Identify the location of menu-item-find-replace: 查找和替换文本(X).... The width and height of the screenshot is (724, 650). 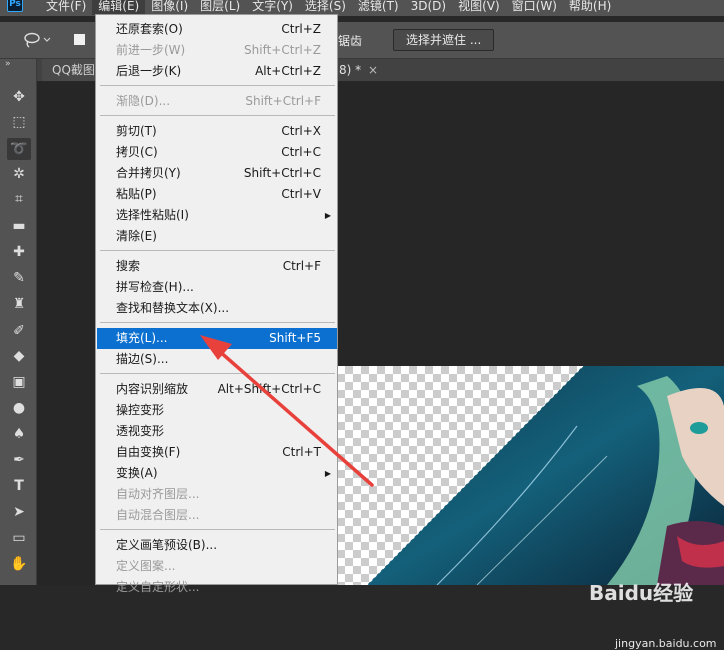
(217, 308).